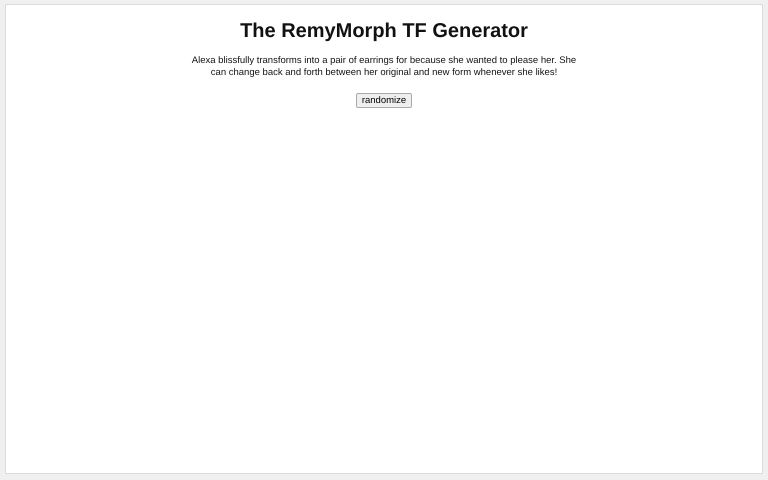  What do you see at coordinates (384, 31) in the screenshot?
I see `page-title: The RemyMorph TF Generator` at bounding box center [384, 31].